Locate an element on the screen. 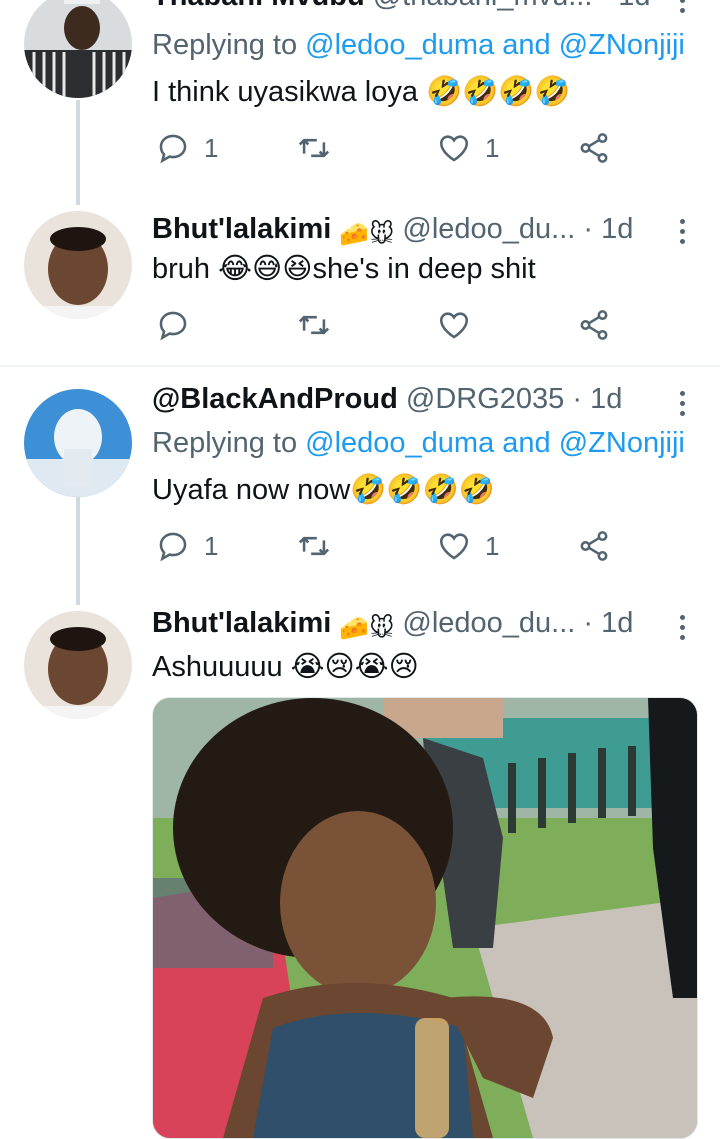 Image resolution: width=720 pixels, height=1139 pixels. display-name: @BlackAndProud is located at coordinates (275, 399).